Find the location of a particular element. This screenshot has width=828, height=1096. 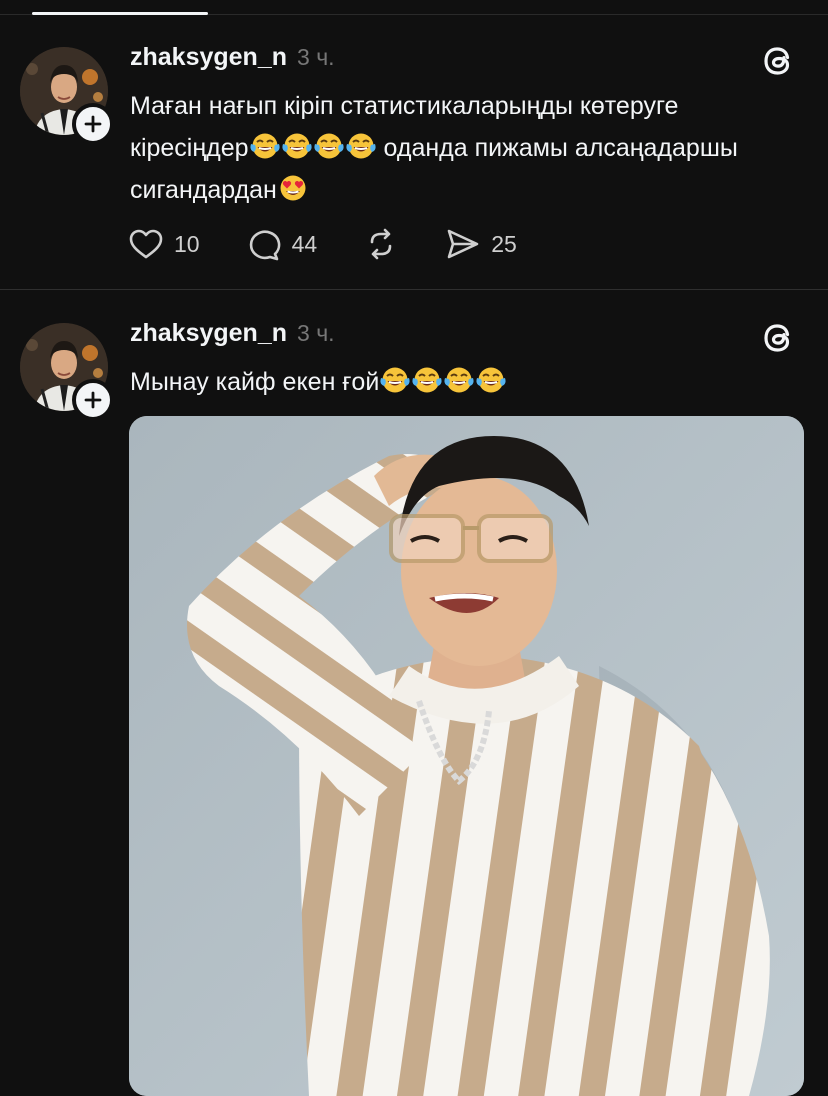

heart-icon is located at coordinates (146, 244).